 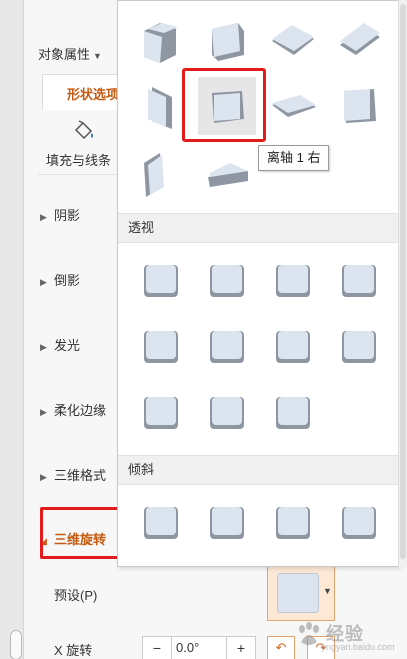 What do you see at coordinates (73, 650) in the screenshot?
I see `x-rotation-label: X 旋转` at bounding box center [73, 650].